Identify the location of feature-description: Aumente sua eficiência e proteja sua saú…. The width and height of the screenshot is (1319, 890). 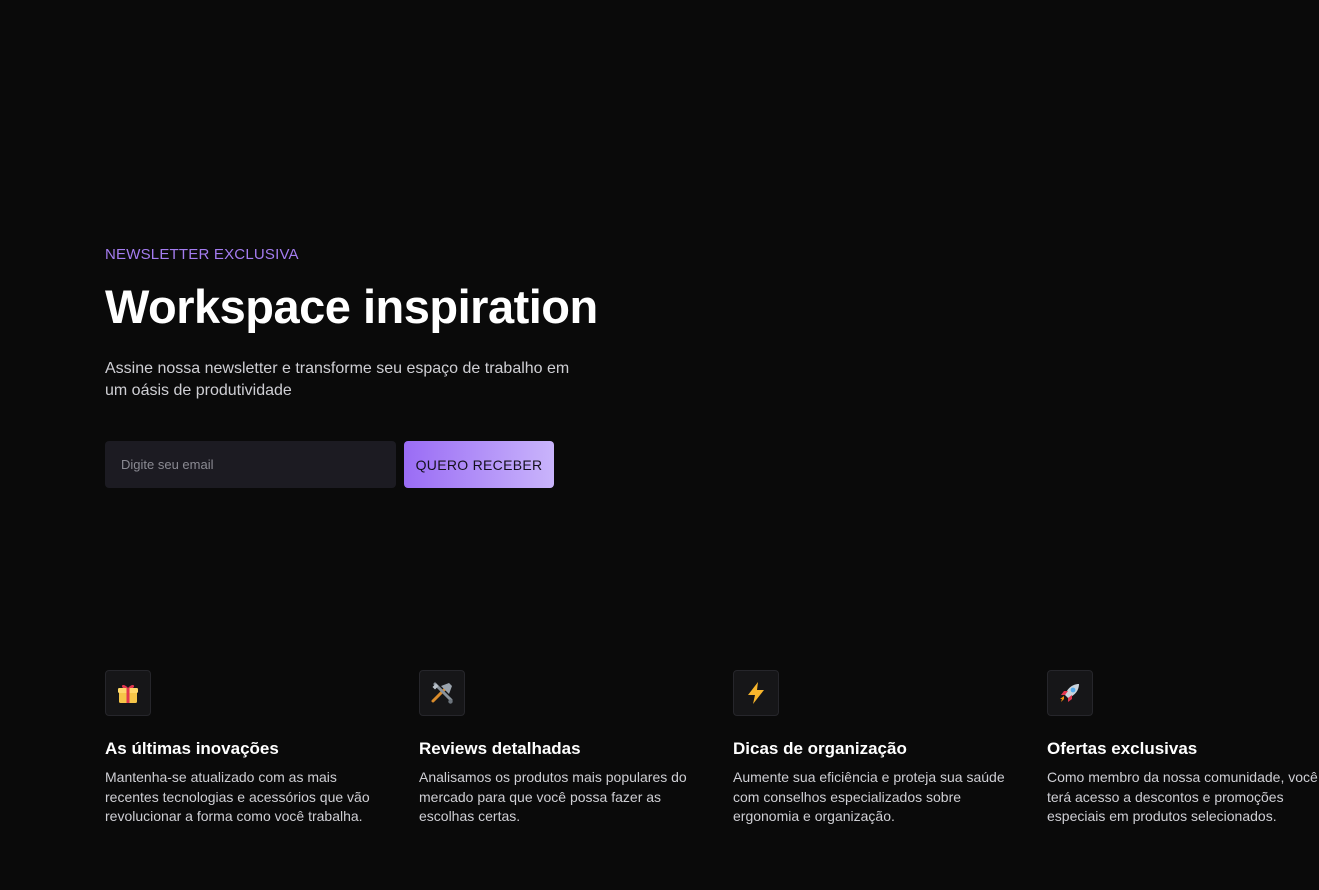
(869, 796).